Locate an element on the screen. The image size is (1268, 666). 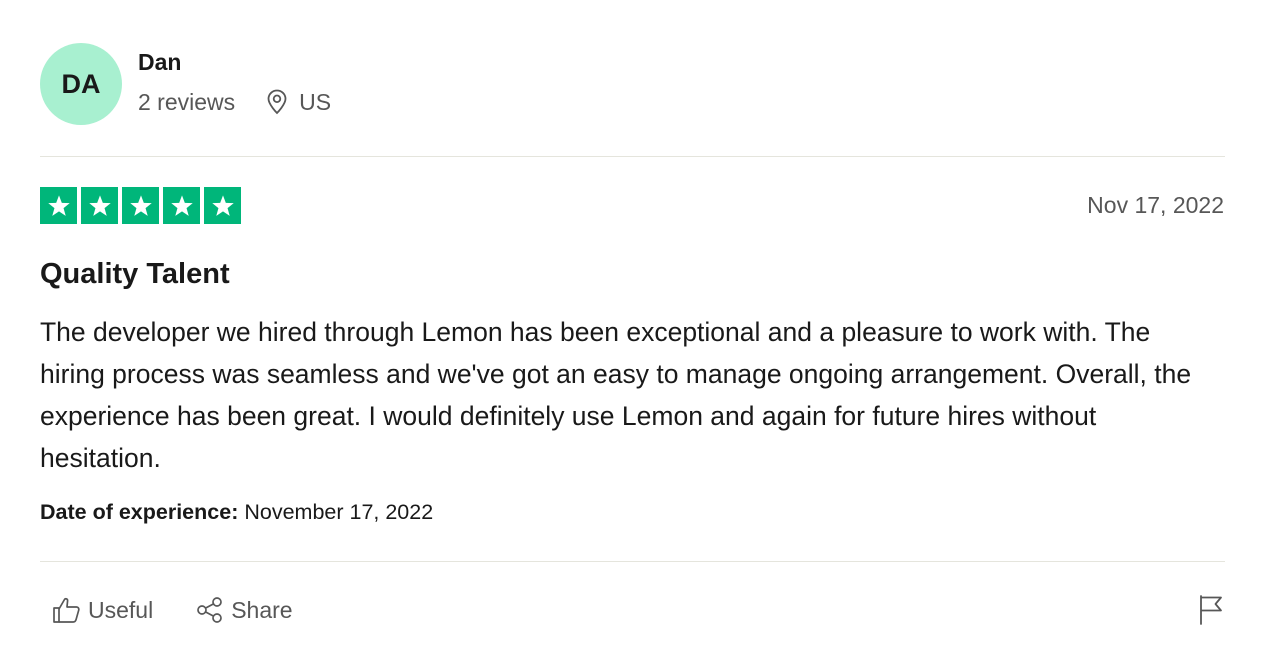
review-date: Nov 17, 2022 is located at coordinates (1155, 205).